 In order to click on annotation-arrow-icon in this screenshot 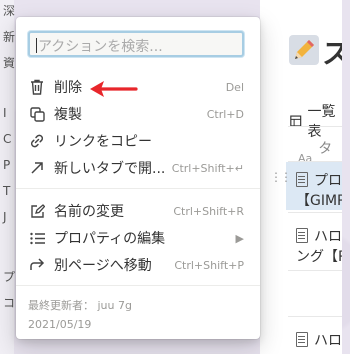, I will do `click(114, 89)`.